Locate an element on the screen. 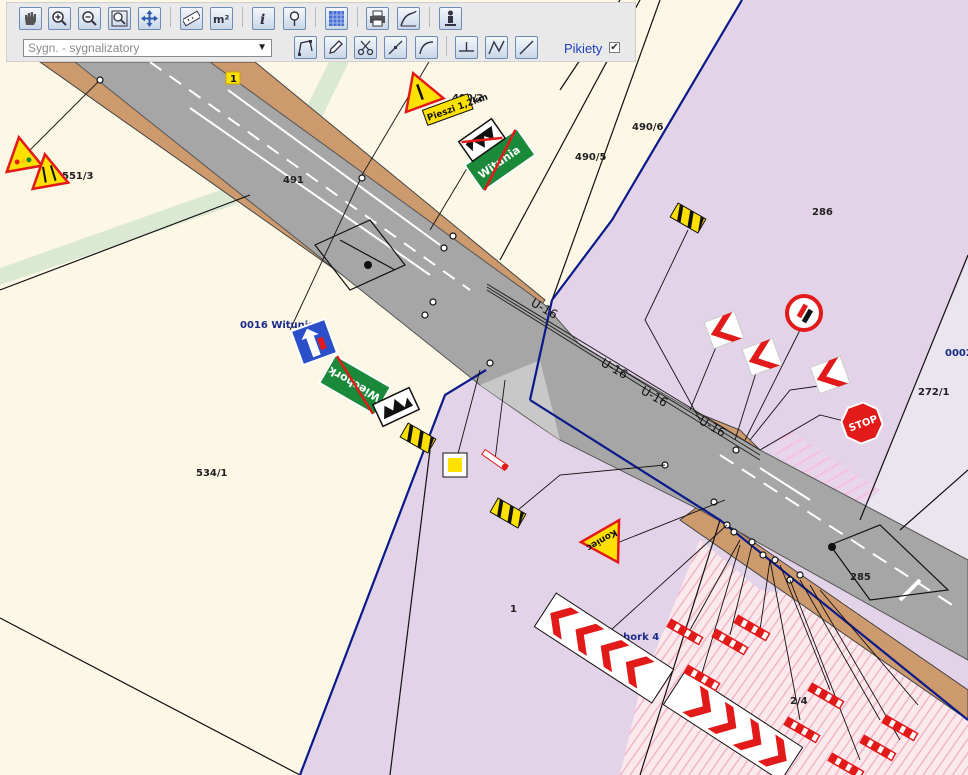 This screenshot has width=968, height=775. edit-pencil-button is located at coordinates (335, 47).